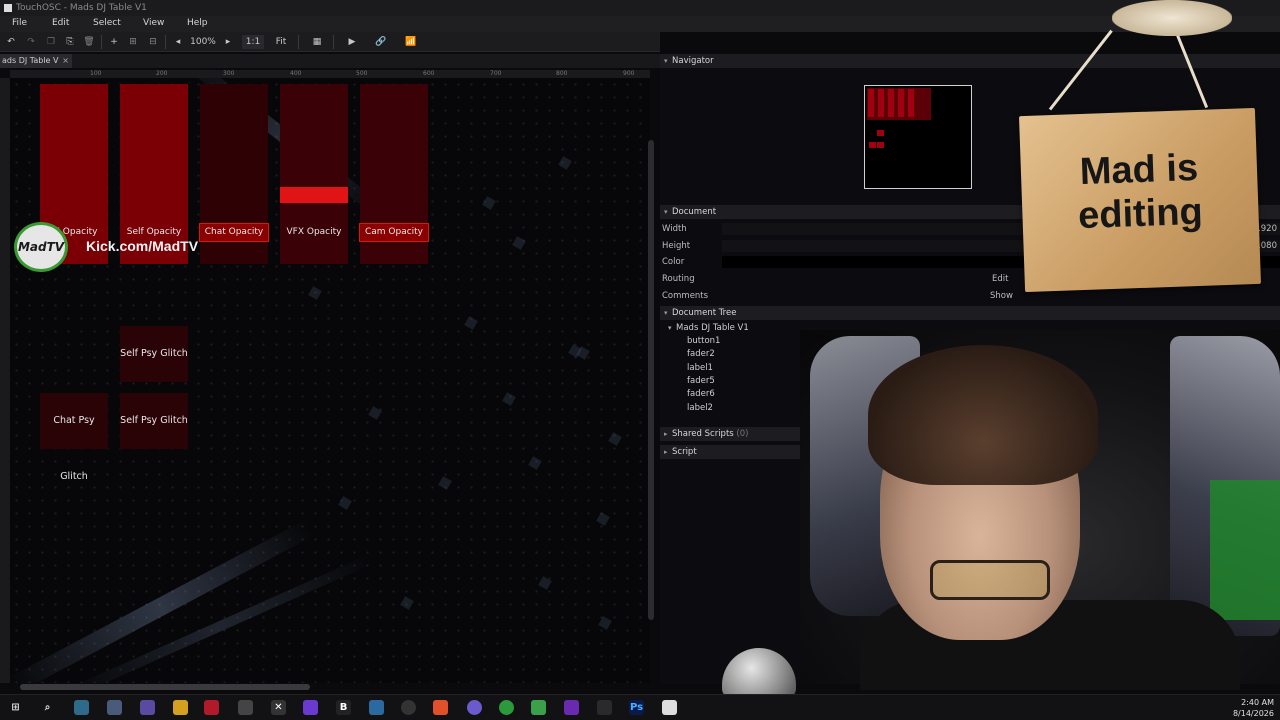  I want to click on caret-down-icon: ▾, so click(666, 61).